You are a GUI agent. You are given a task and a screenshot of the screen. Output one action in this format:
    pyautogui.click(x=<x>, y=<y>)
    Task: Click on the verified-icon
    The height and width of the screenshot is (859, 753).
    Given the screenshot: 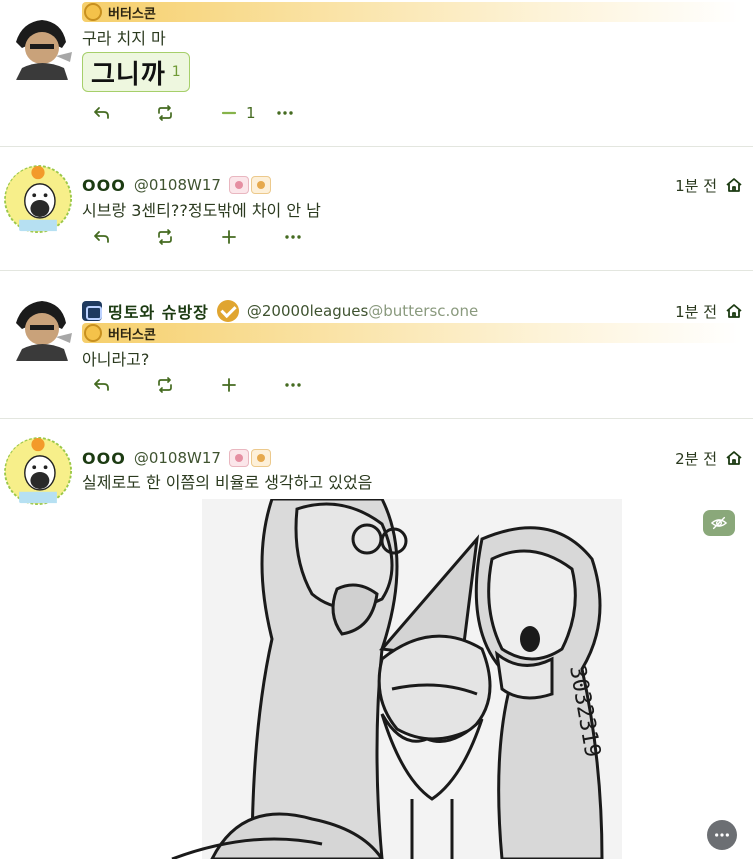 What is the action you would take?
    pyautogui.click(x=227, y=311)
    